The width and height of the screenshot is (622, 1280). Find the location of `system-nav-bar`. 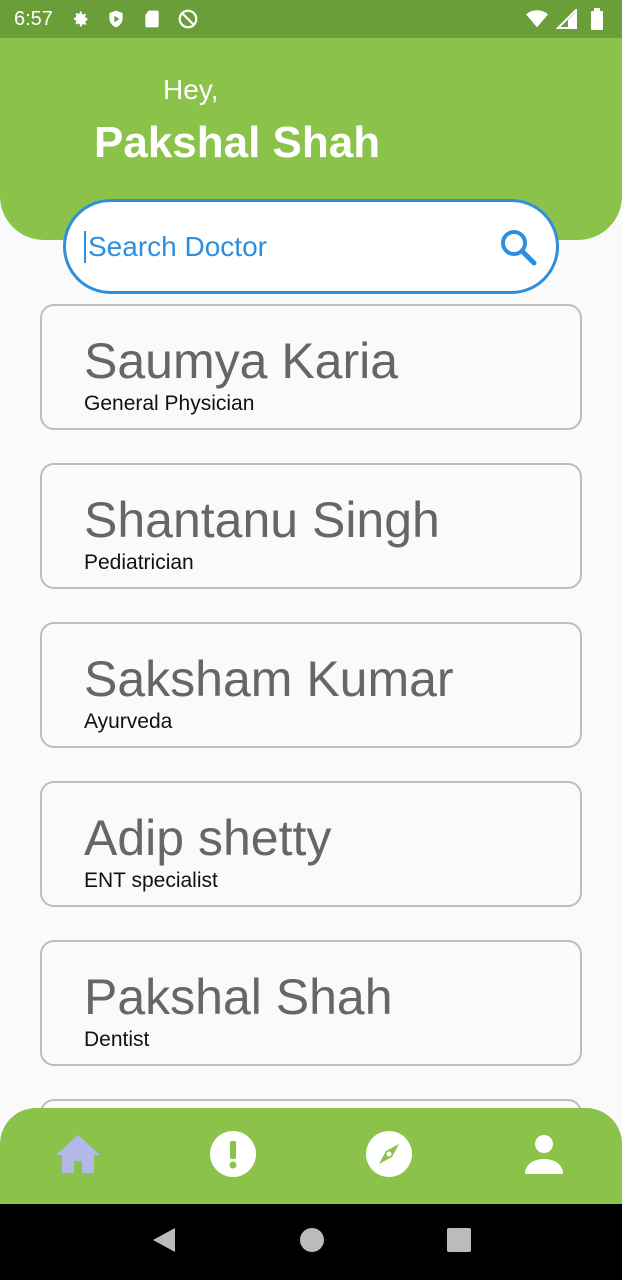

system-nav-bar is located at coordinates (311, 1242).